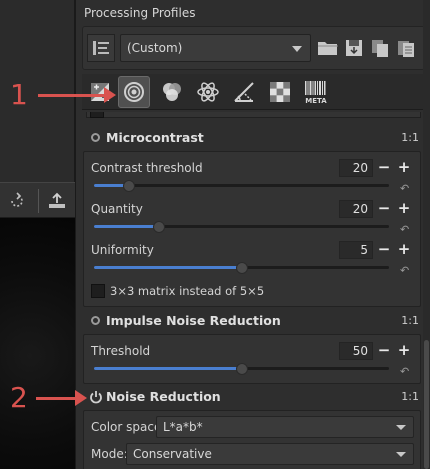 This screenshot has height=469, width=430. Describe the element at coordinates (121, 351) in the screenshot. I see `threshold-label: Threshold` at that location.